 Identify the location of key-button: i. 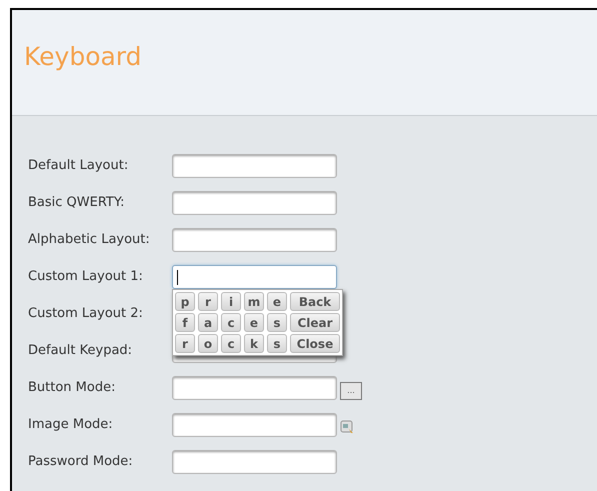
(231, 301).